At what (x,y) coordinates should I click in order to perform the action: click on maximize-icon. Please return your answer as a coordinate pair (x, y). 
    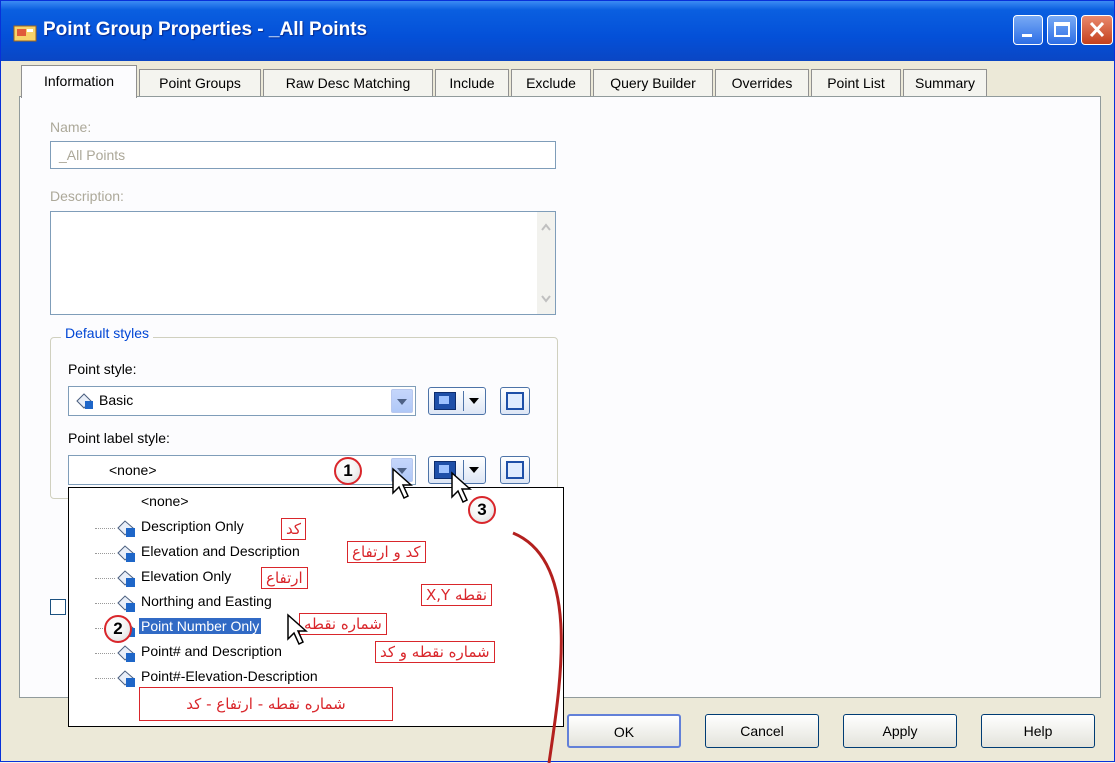
    Looking at the image, I should click on (1062, 29).